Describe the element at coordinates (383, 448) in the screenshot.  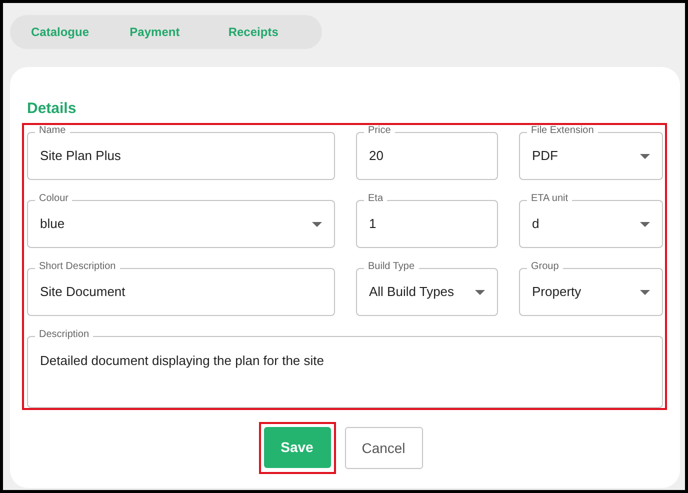
I see `cancel-button: Cancel` at that location.